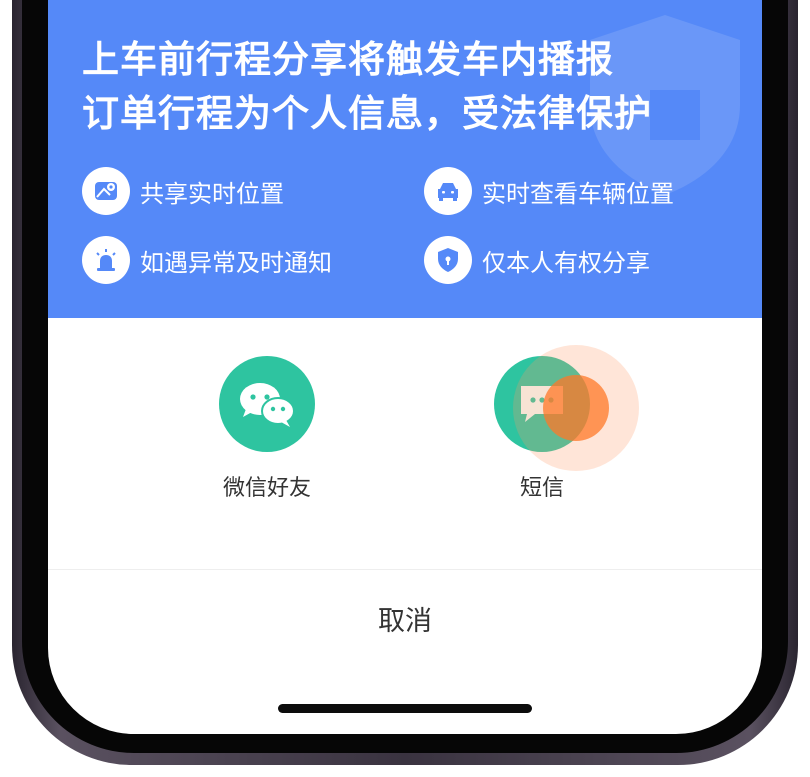 This screenshot has width=810, height=777. I want to click on feature-owner-only: 仅本人有权分享, so click(537, 260).